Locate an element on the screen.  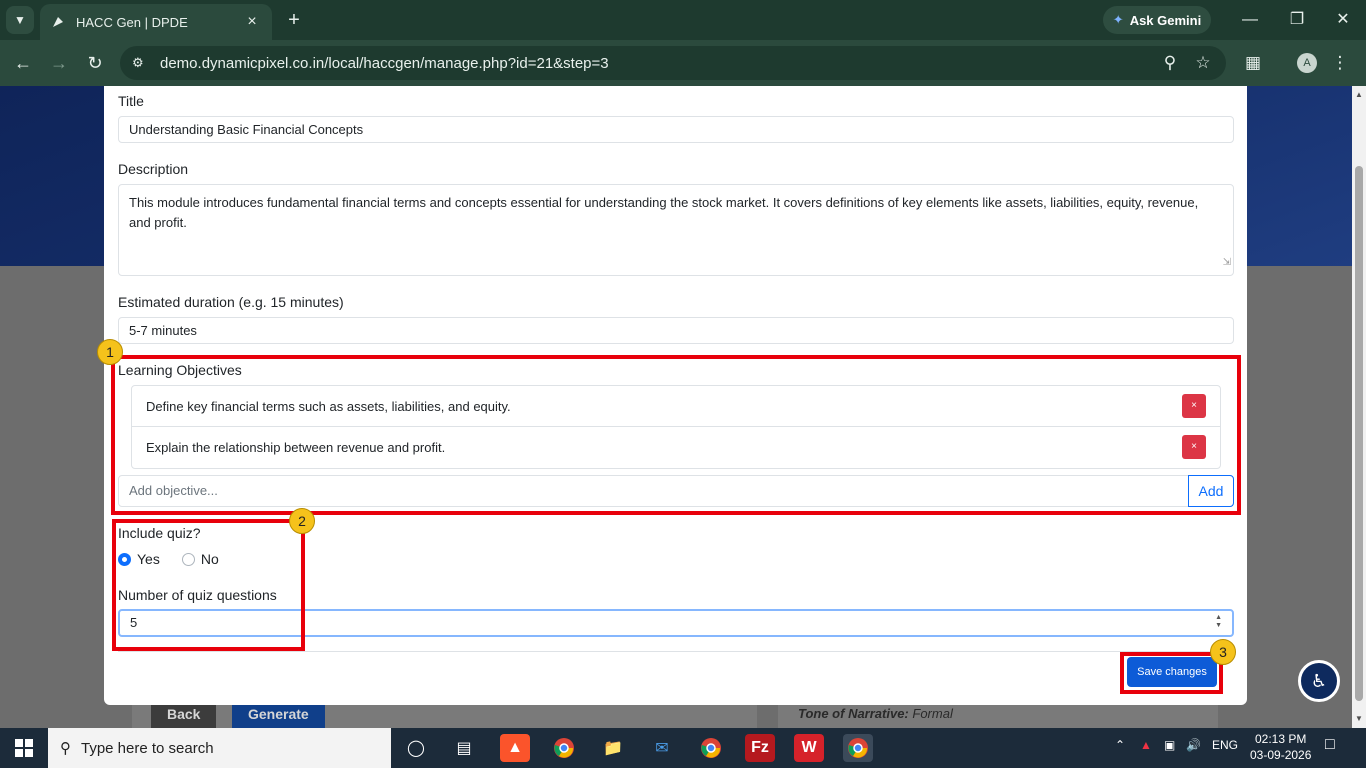
tab-title: HACC Gen | DPDE is located at coordinates (132, 22).